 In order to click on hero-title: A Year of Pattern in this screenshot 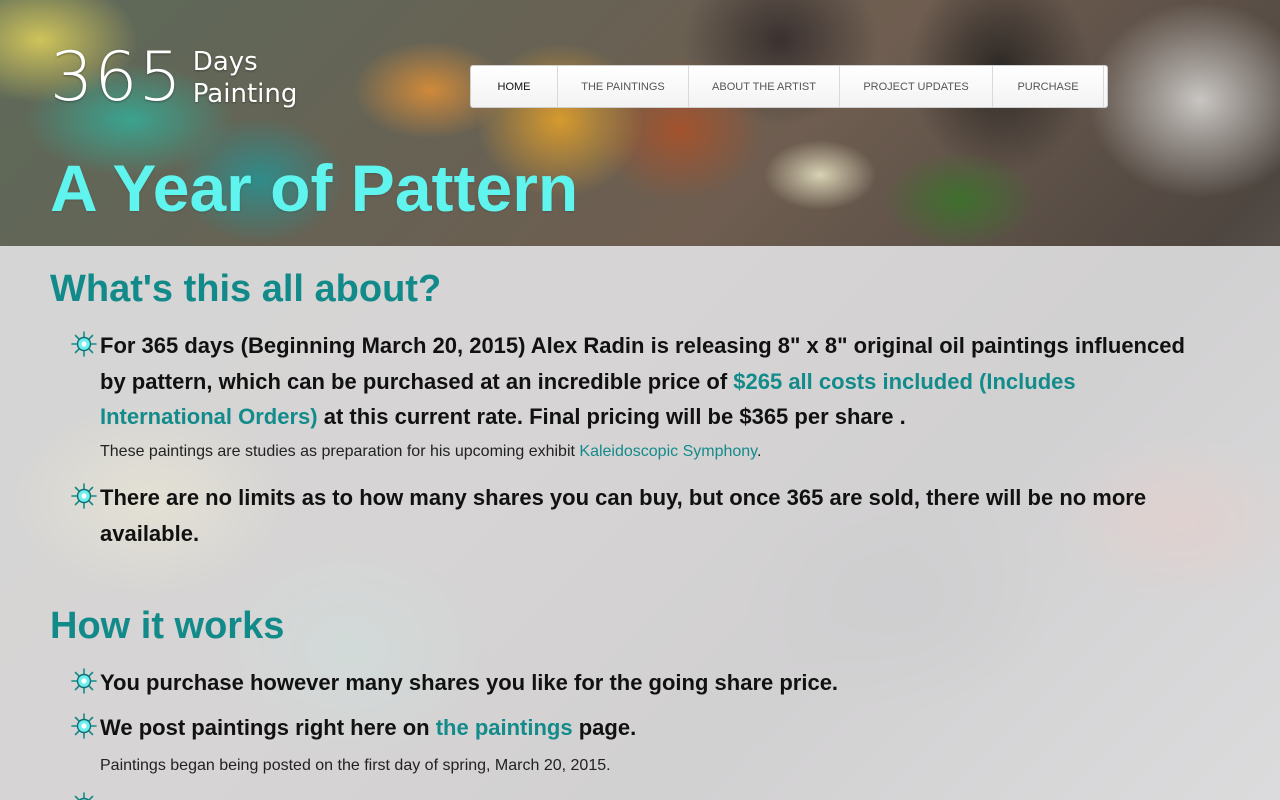, I will do `click(314, 188)`.